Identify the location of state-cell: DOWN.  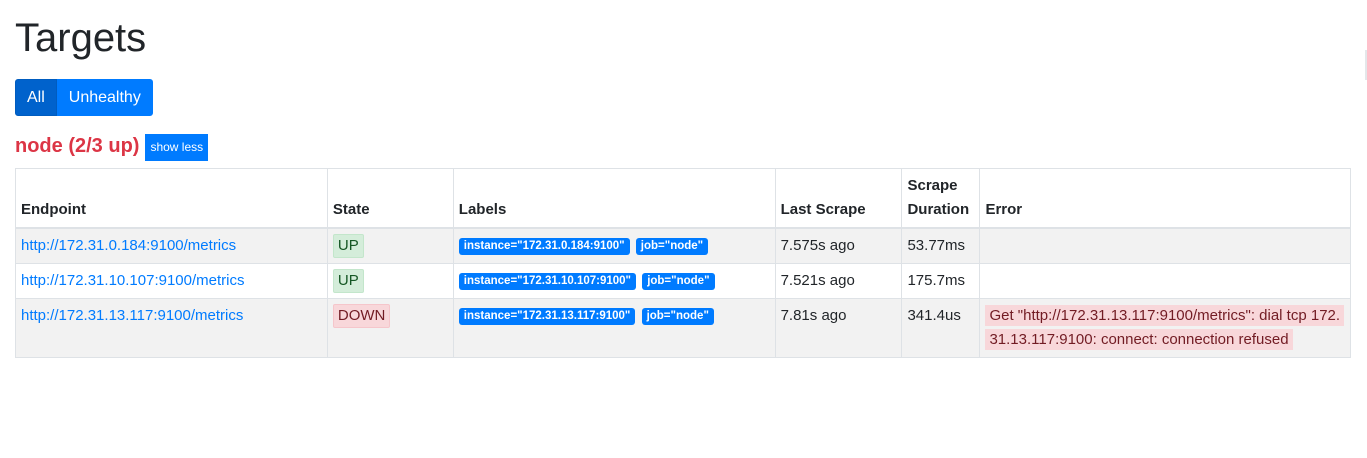
(390, 328).